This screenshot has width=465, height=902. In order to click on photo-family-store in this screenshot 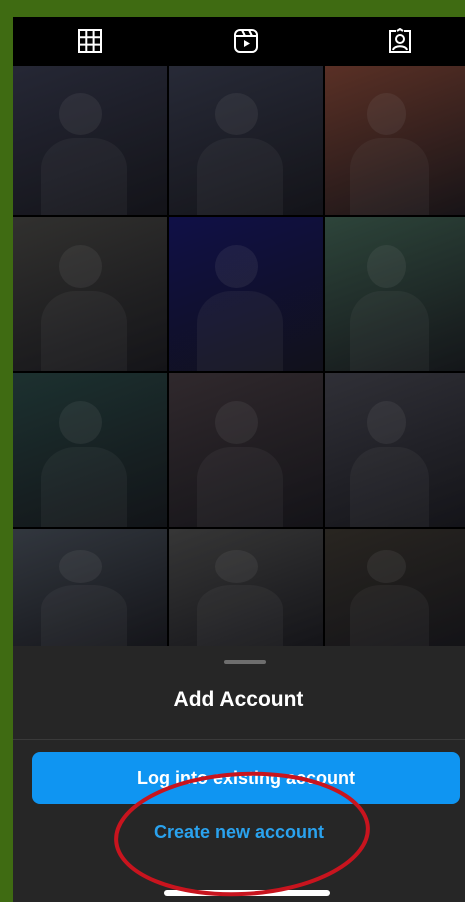, I will do `click(246, 450)`.